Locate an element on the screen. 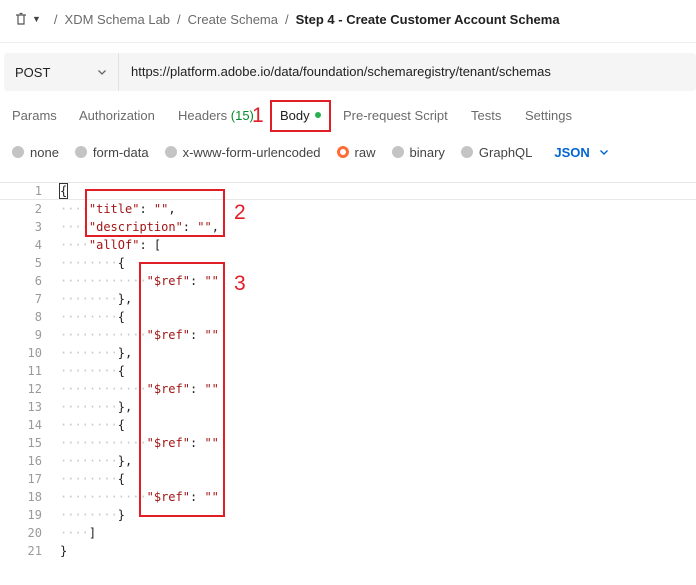 This screenshot has height=585, width=696. radio-raw: raw is located at coordinates (356, 152).